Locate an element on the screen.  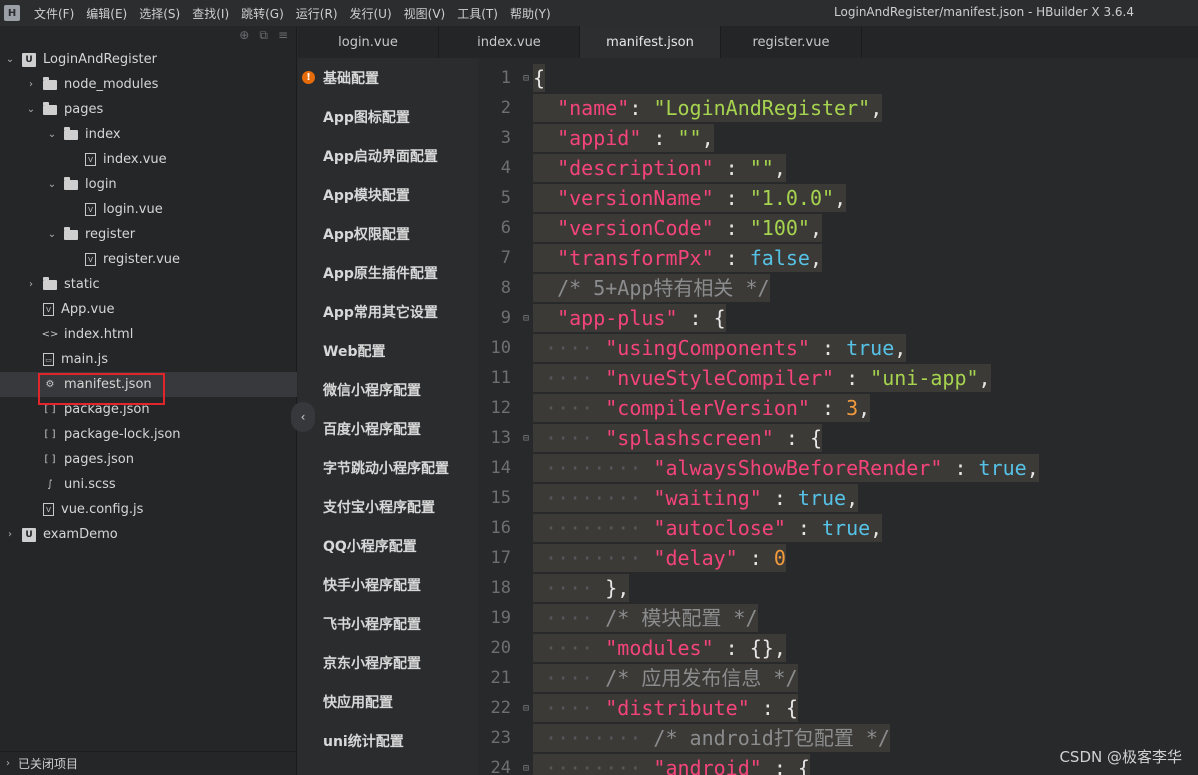
config-nav-item: App原生插件配置 is located at coordinates (388, 272).